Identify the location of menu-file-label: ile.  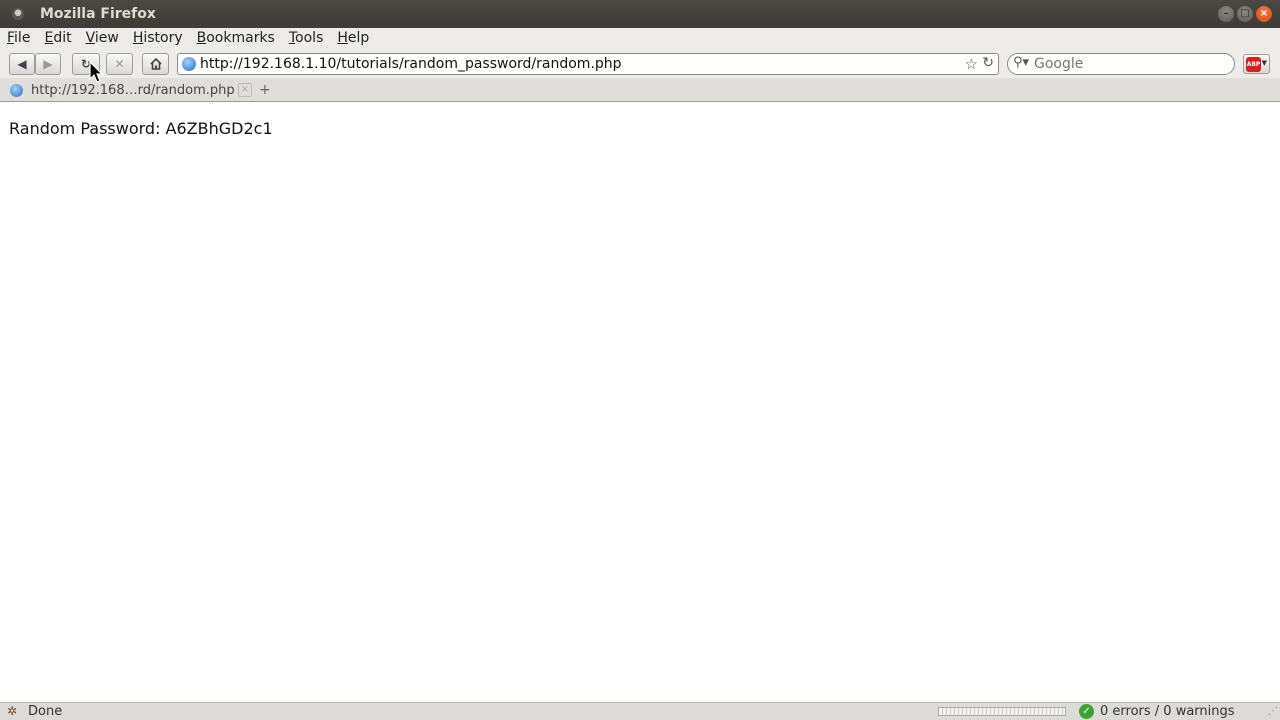
(22, 38).